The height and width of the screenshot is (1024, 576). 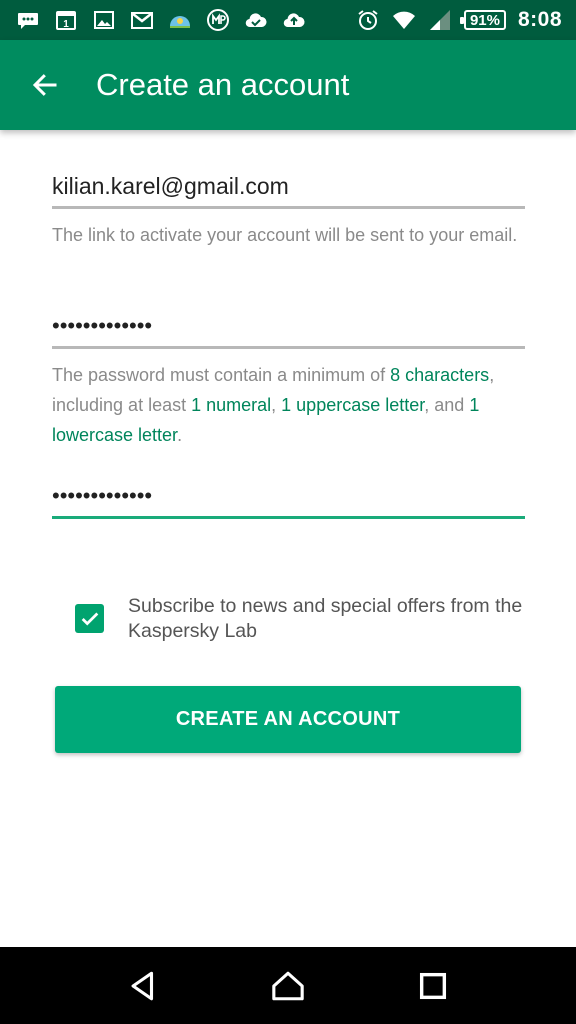 I want to click on nav-recents-button, so click(x=433, y=986).